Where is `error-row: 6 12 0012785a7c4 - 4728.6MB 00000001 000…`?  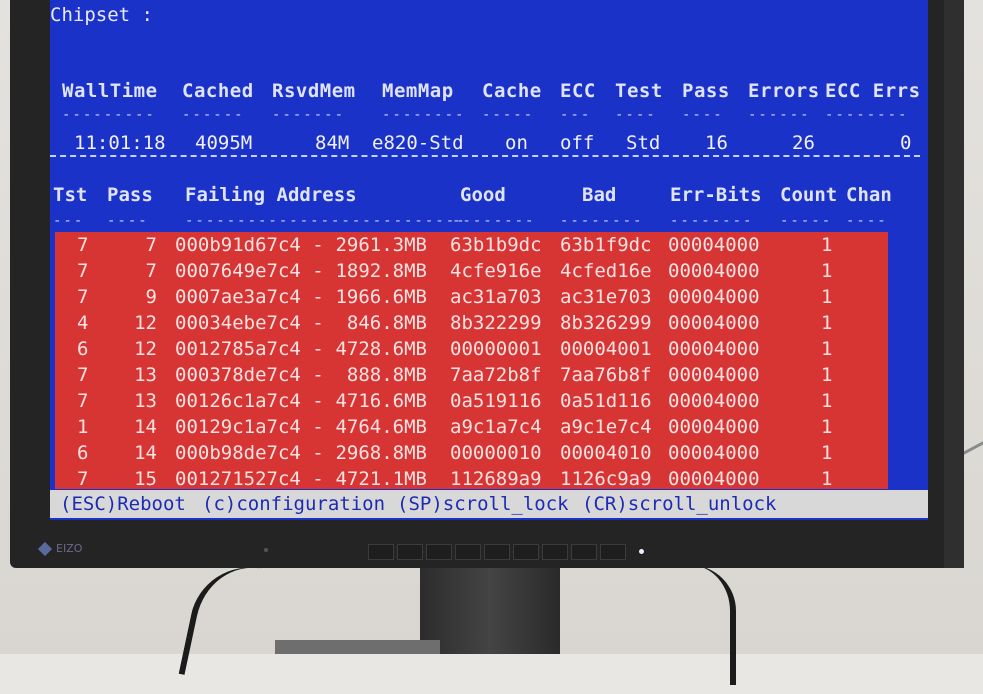 error-row: 6 12 0012785a7c4 - 4728.6MB 00000001 000… is located at coordinates (471, 349).